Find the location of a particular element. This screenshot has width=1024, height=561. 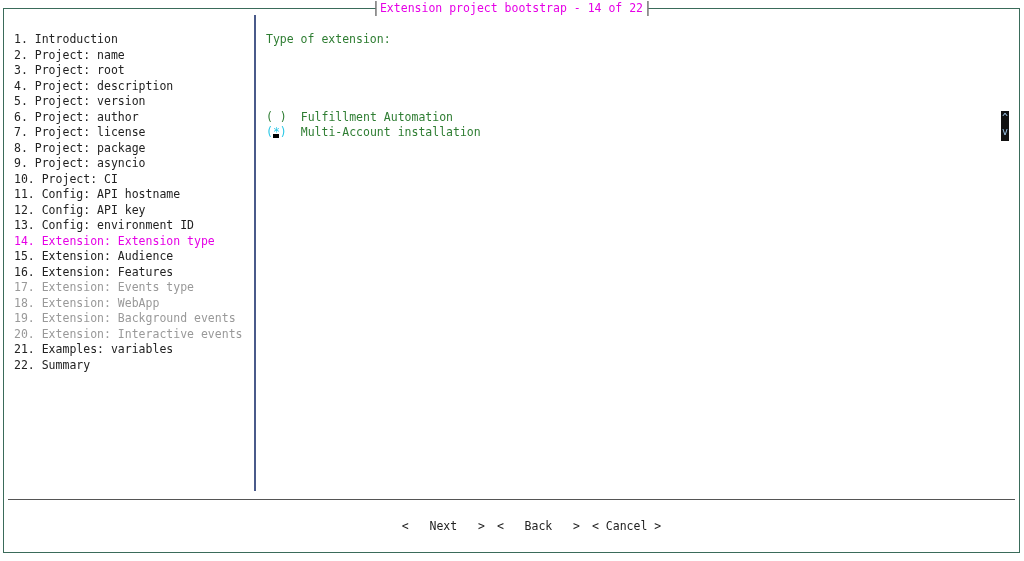

option-label: Multi-Account installation is located at coordinates (390, 133).